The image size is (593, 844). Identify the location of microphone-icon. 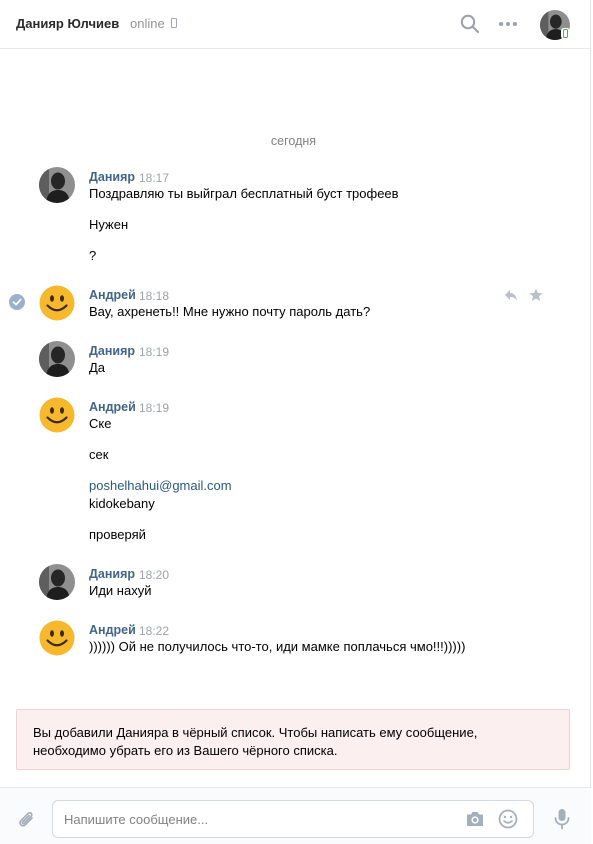
(562, 819).